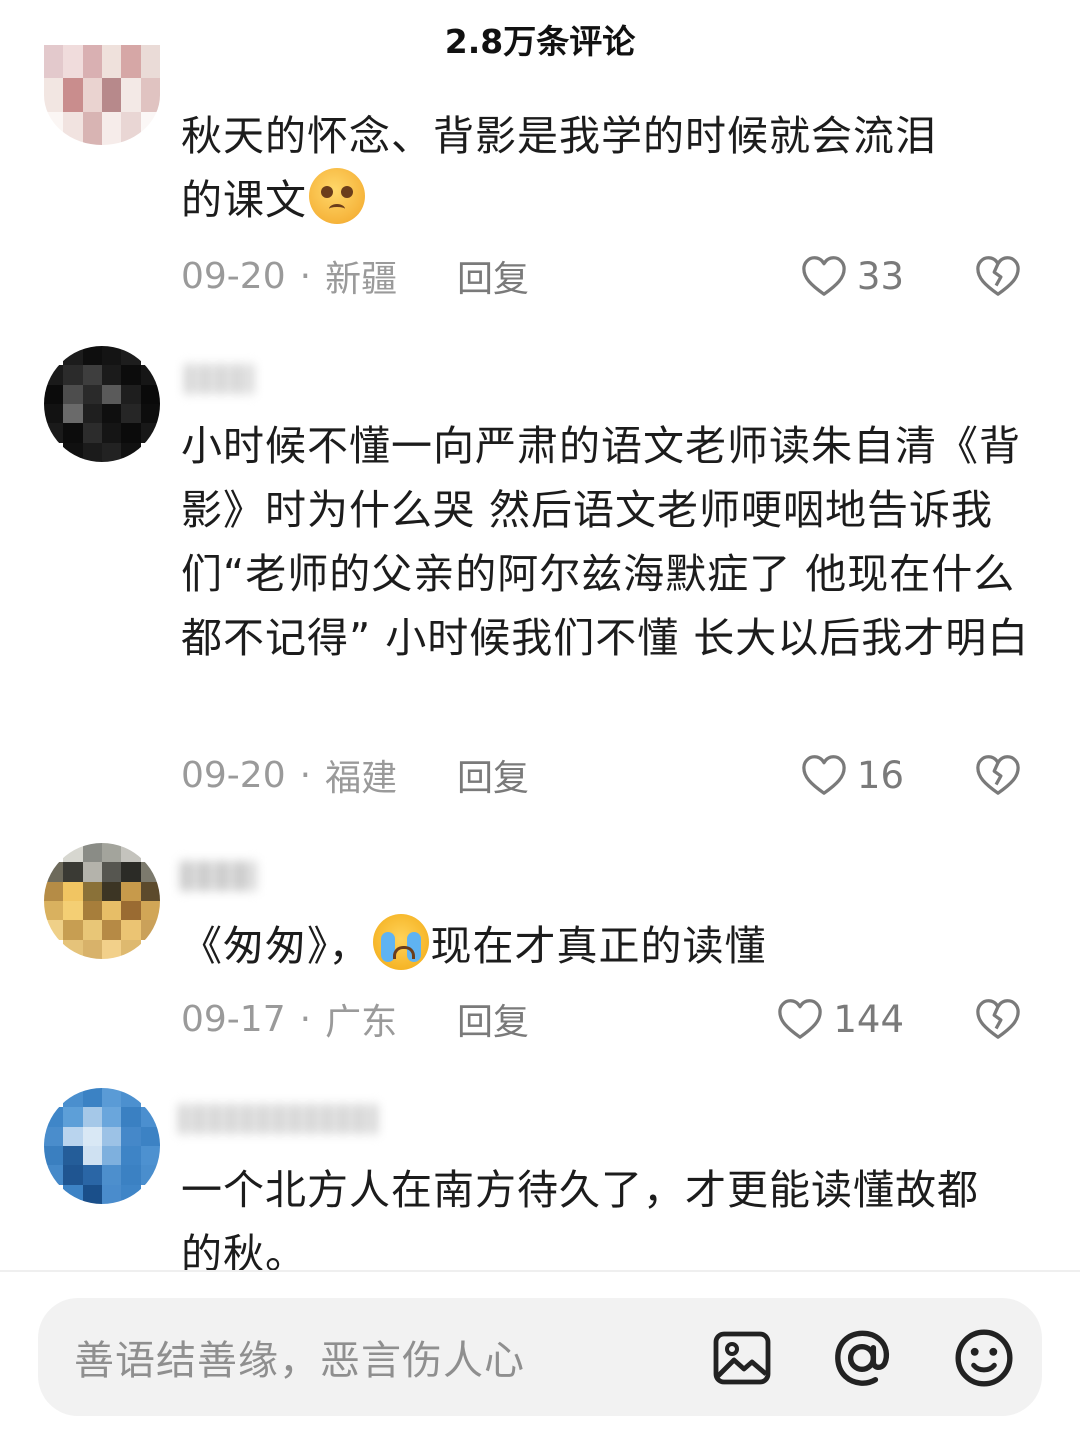  Describe the element at coordinates (611, 946) in the screenshot. I see `comment-text: 《匆匆》， 现在才真正的读懂` at that location.